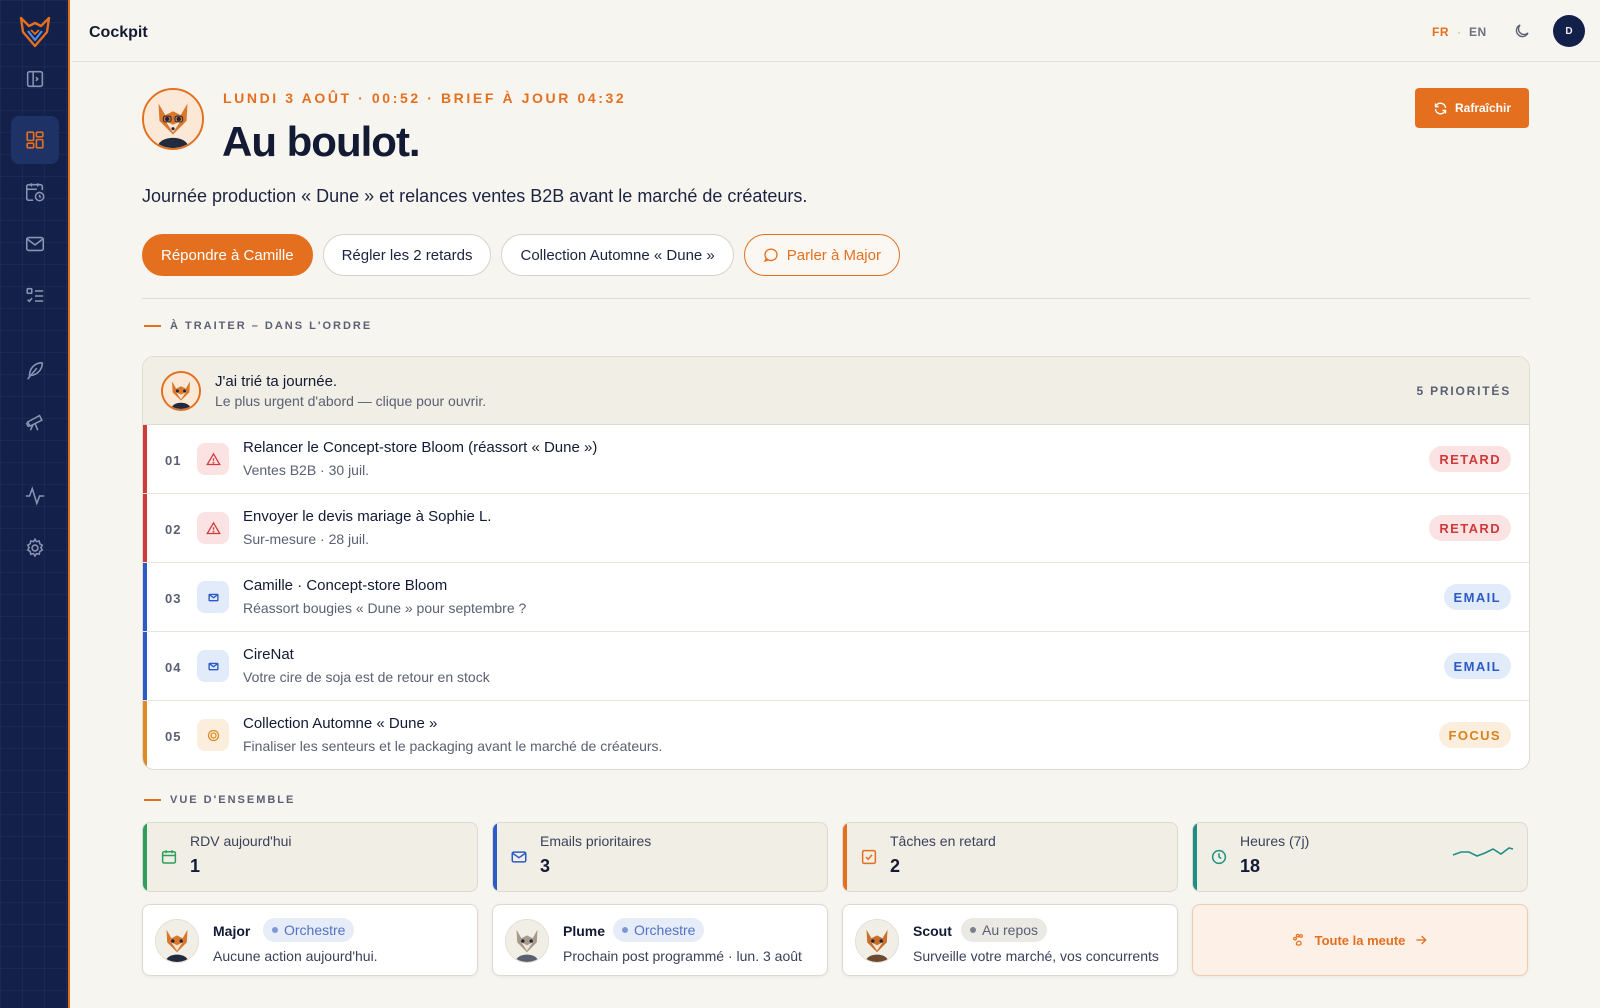 The height and width of the screenshot is (1008, 1600). I want to click on stat-card-late-tasks: Tâches en retard 2, so click(1010, 857).